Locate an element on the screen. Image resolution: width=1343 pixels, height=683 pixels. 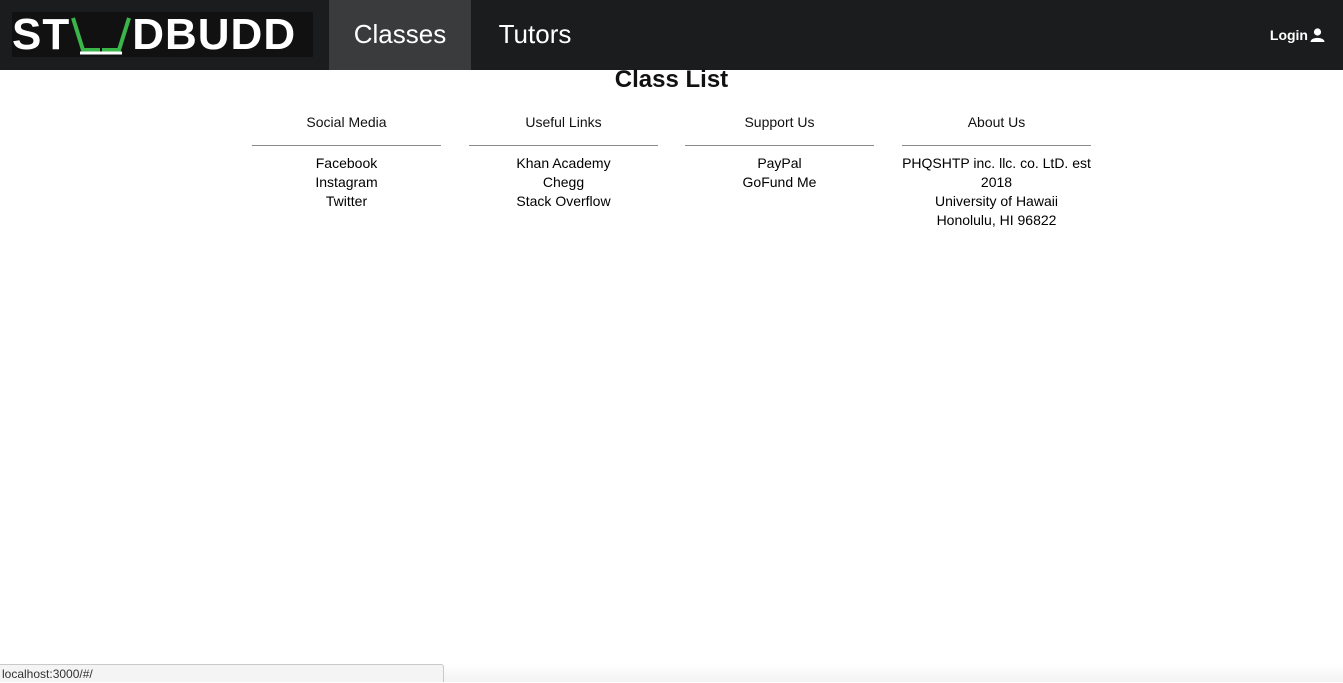
footer-column-support-us: Support Us PayPal GoFund Me is located at coordinates (779, 152).